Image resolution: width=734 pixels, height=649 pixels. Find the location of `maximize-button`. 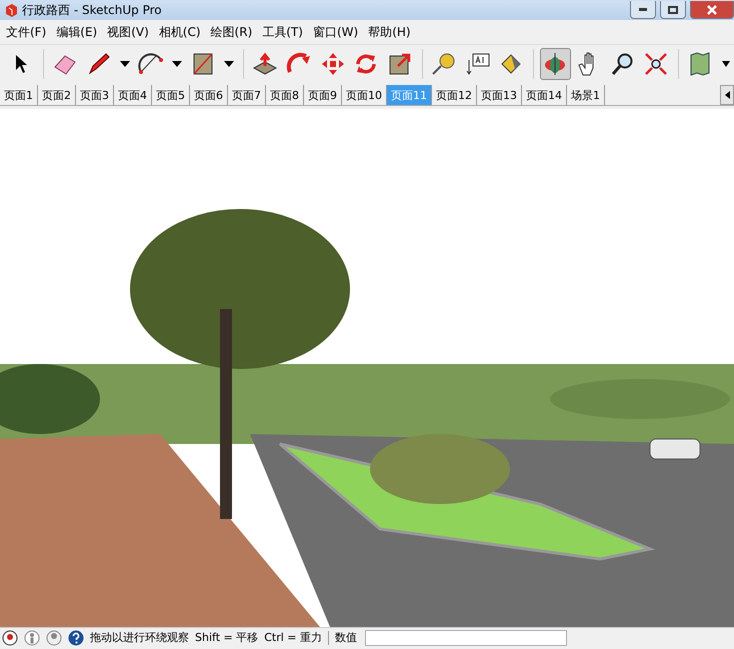

maximize-button is located at coordinates (673, 10).